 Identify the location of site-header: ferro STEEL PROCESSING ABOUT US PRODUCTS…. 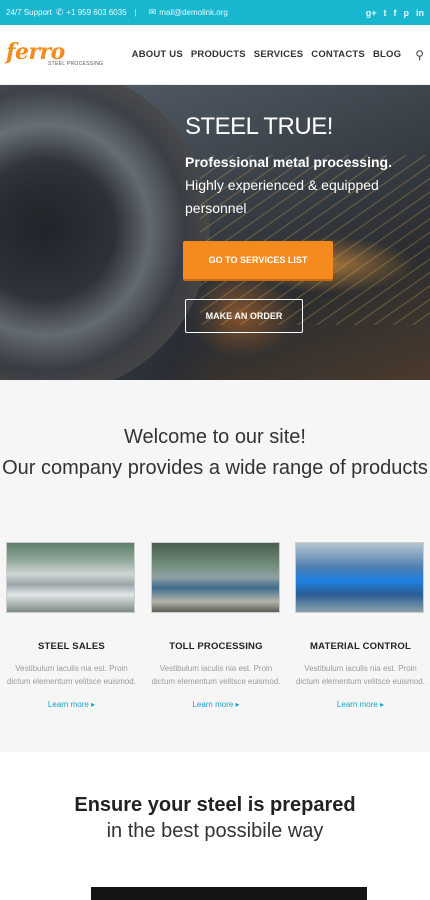
(215, 55).